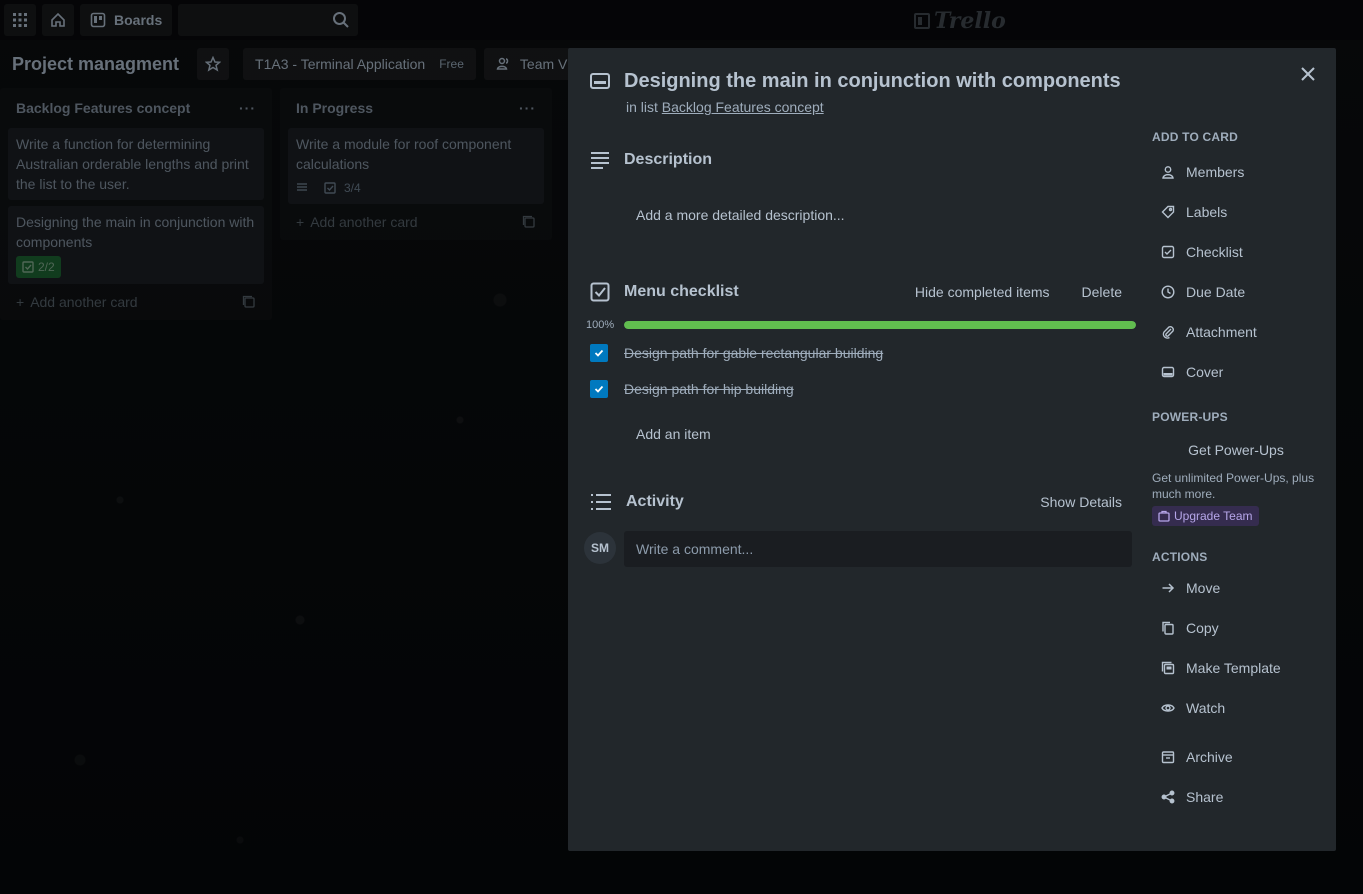  What do you see at coordinates (1102, 292) in the screenshot?
I see `delete-checklist-button: Delete` at bounding box center [1102, 292].